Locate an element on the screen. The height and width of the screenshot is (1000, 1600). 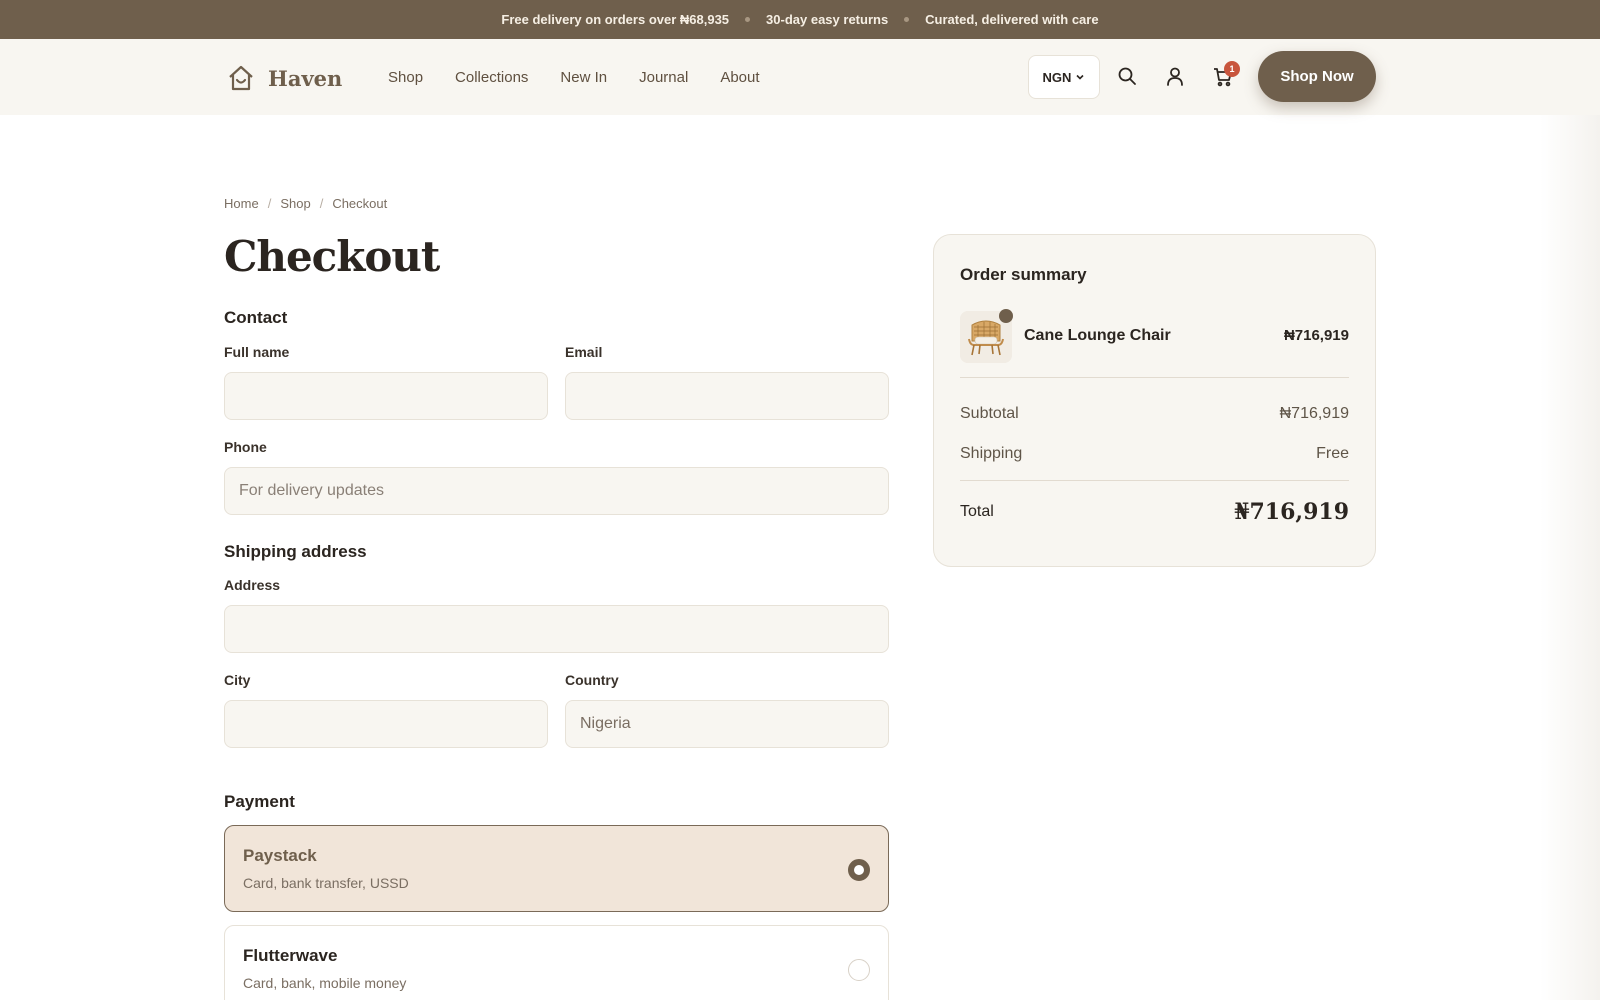
total-label: Total is located at coordinates (977, 511).